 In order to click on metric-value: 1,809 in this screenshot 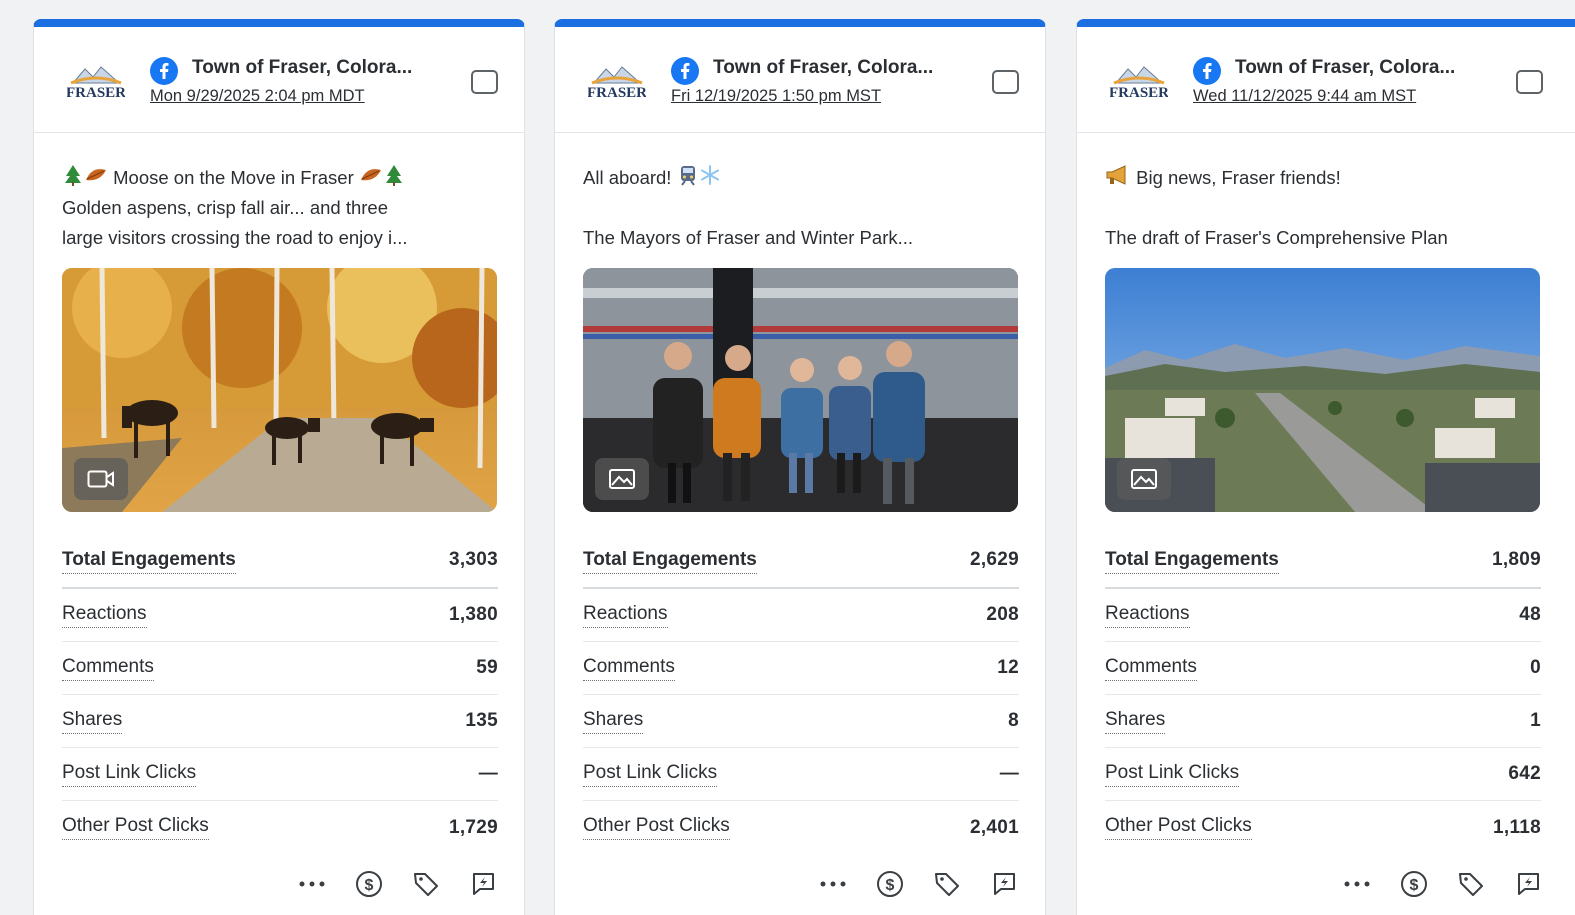, I will do `click(1516, 559)`.